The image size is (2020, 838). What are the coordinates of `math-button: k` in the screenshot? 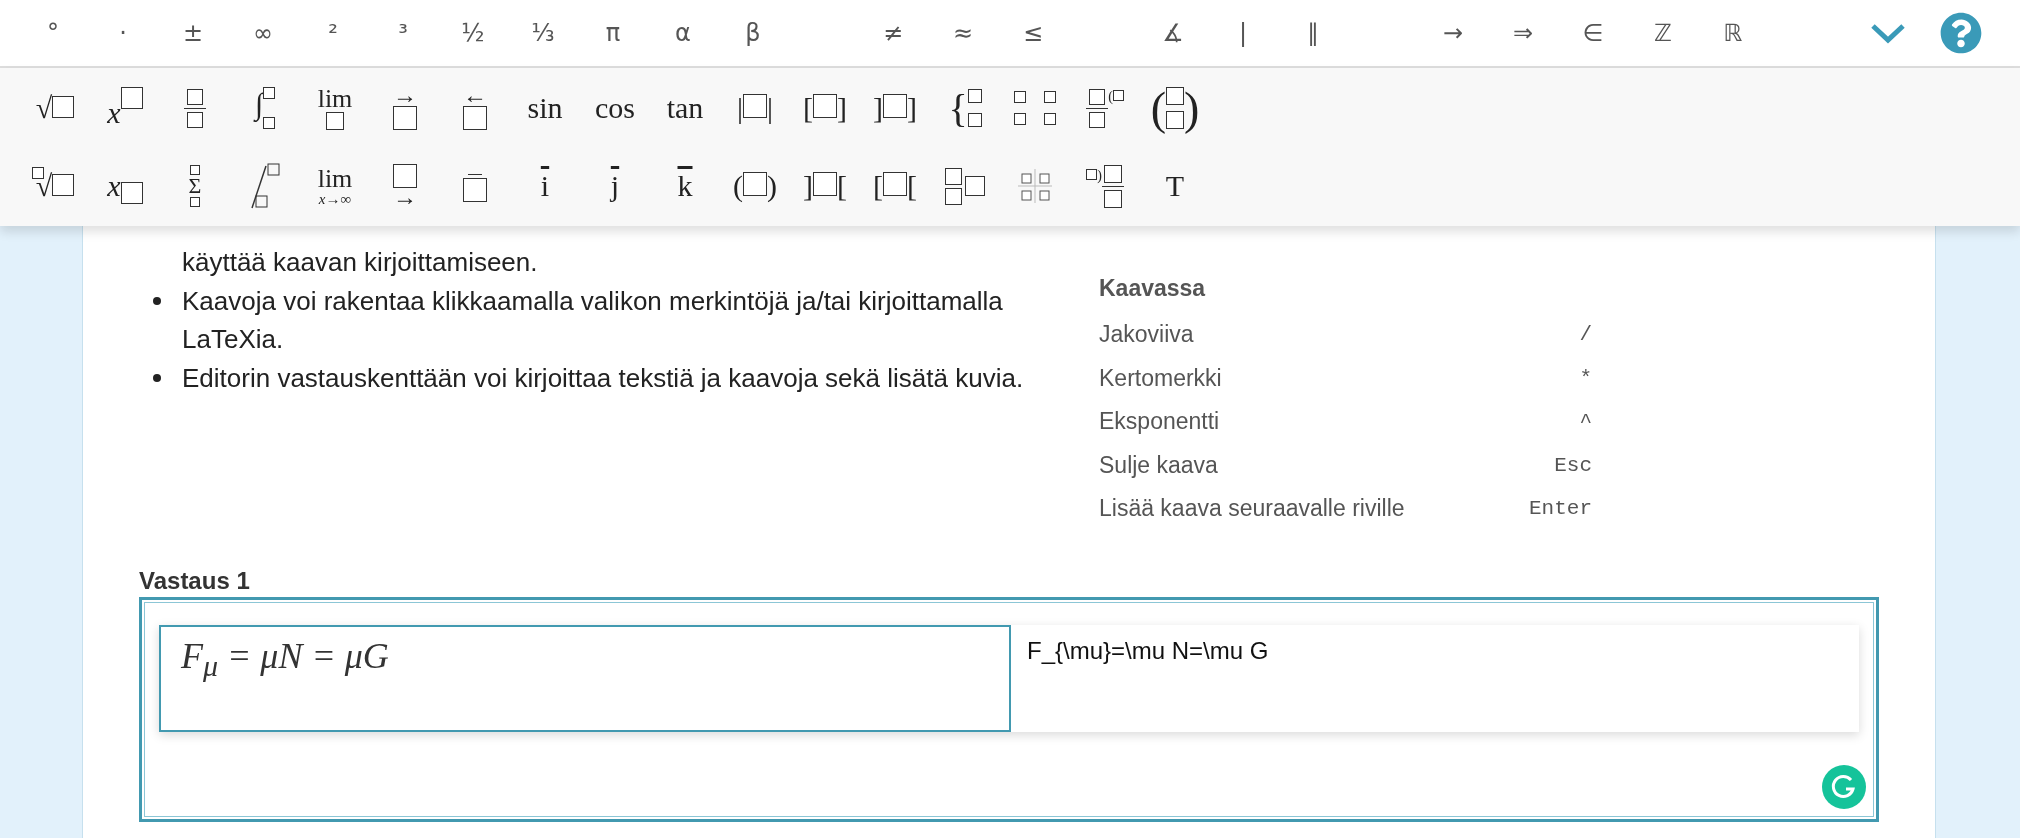 It's located at (685, 186).